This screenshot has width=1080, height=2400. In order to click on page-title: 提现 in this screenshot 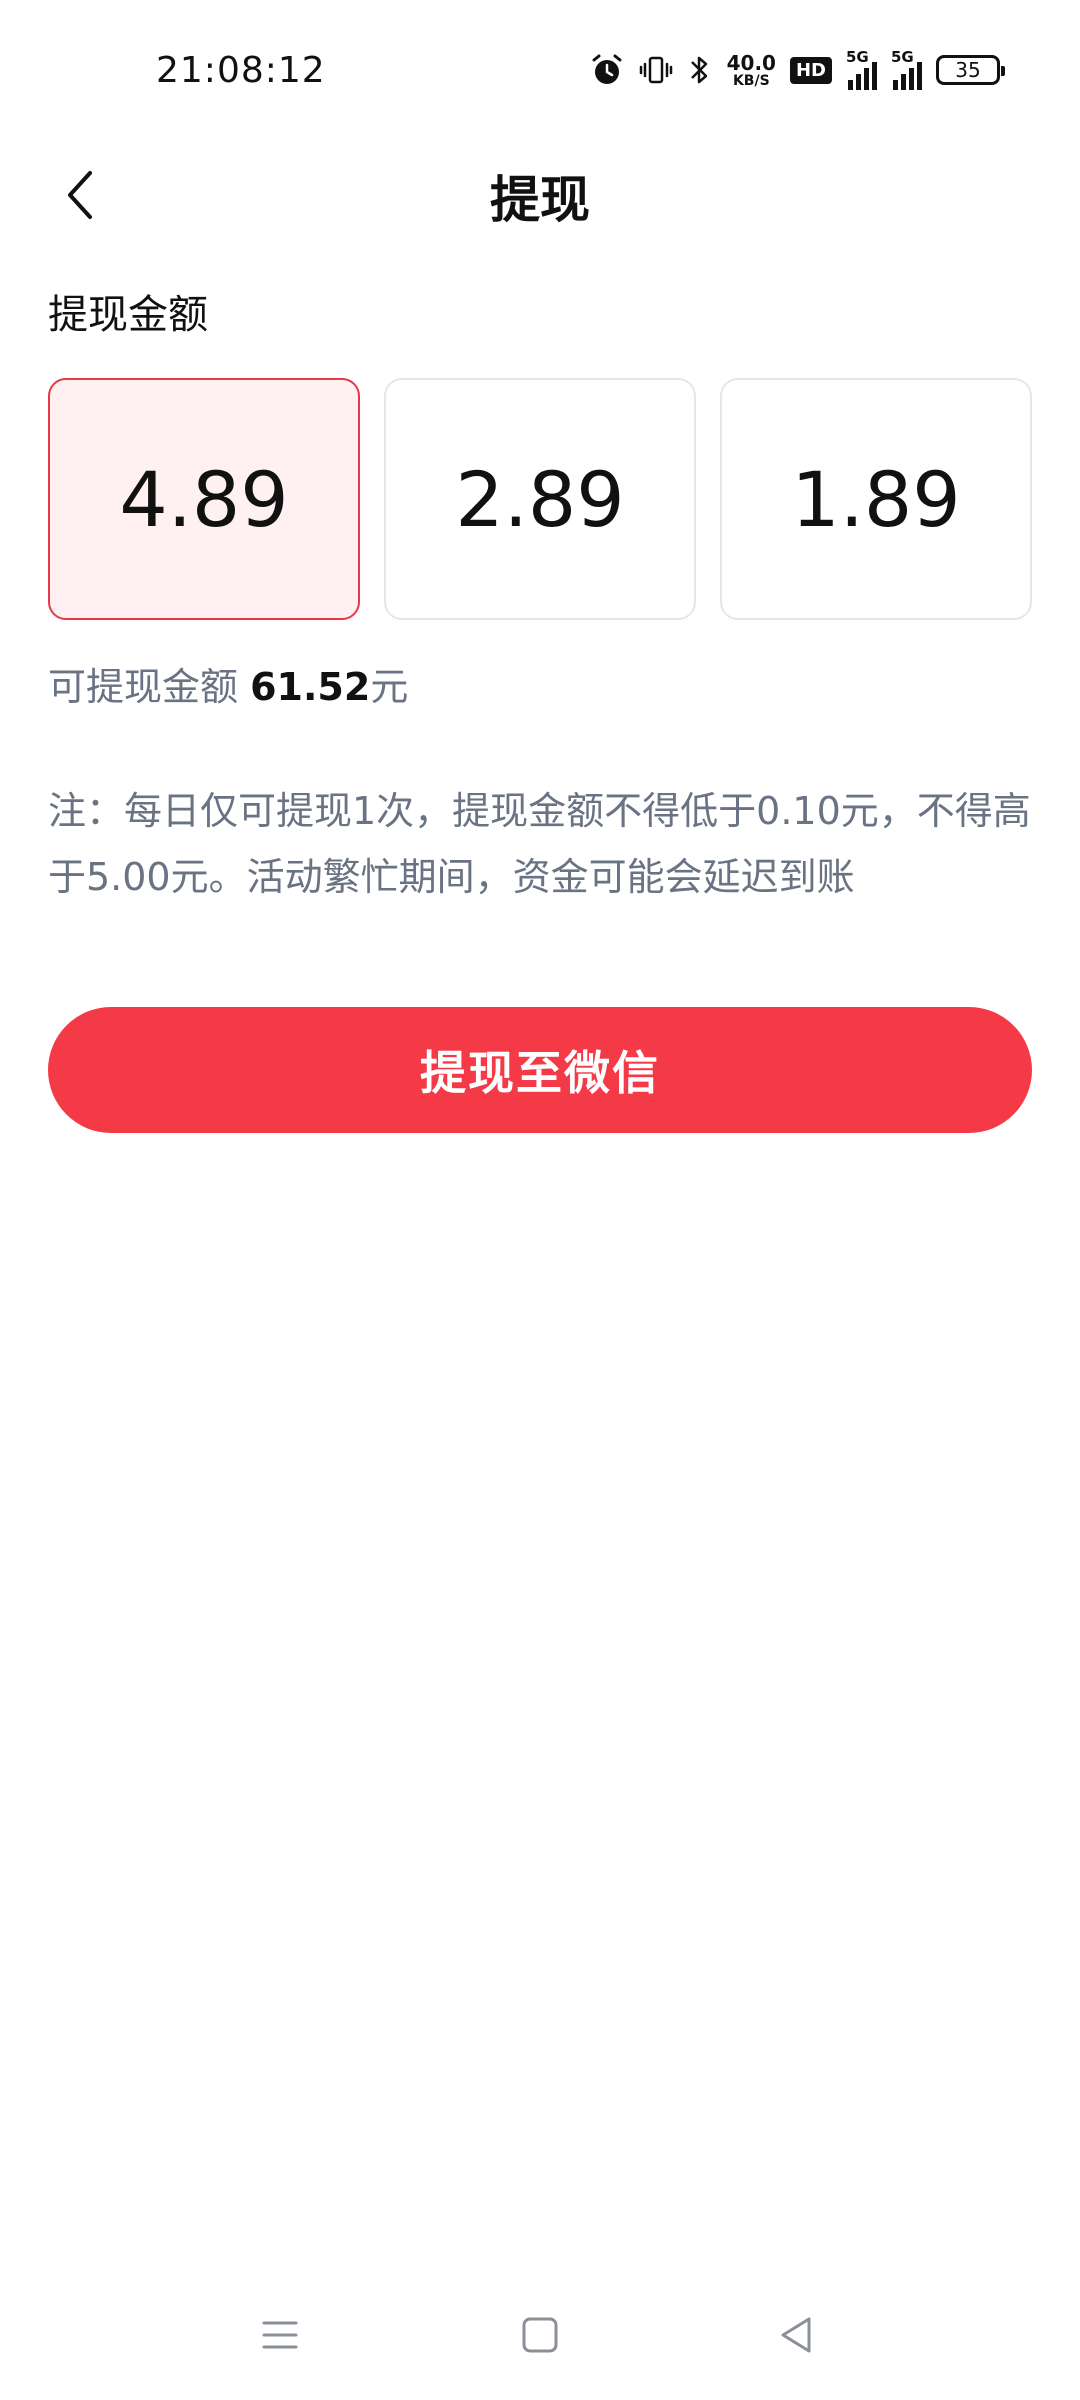, I will do `click(540, 200)`.